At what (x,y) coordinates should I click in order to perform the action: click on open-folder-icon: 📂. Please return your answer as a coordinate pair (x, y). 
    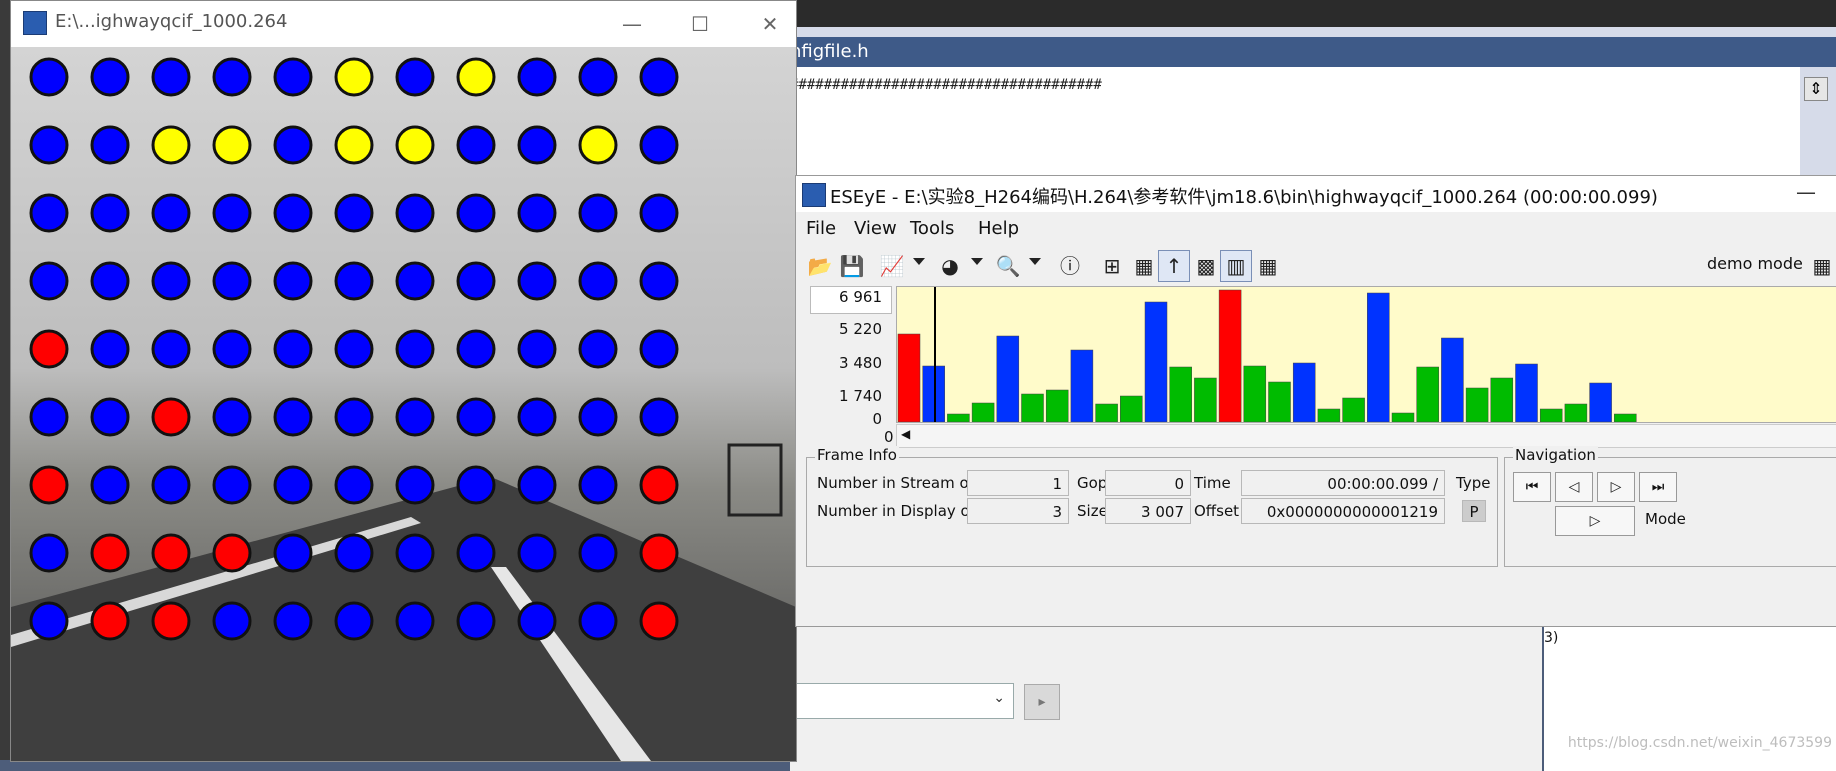
    Looking at the image, I should click on (820, 266).